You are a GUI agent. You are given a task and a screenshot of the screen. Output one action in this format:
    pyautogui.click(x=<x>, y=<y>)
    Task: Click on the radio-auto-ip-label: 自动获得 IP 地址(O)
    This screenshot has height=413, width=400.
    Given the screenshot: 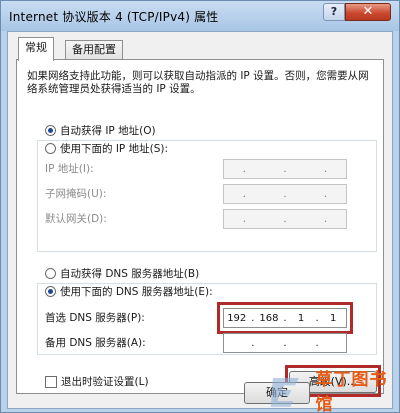 What is the action you would take?
    pyautogui.click(x=108, y=131)
    